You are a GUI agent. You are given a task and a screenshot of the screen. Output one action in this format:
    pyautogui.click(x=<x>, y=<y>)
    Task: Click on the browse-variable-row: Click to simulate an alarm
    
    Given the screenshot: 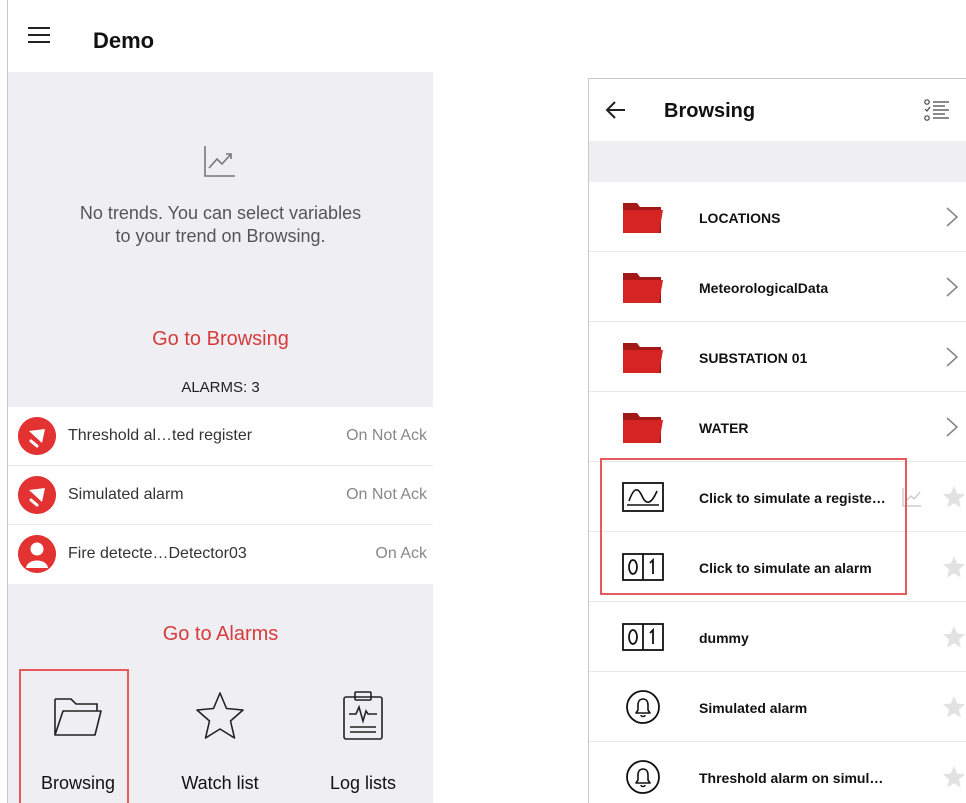 What is the action you would take?
    pyautogui.click(x=777, y=567)
    